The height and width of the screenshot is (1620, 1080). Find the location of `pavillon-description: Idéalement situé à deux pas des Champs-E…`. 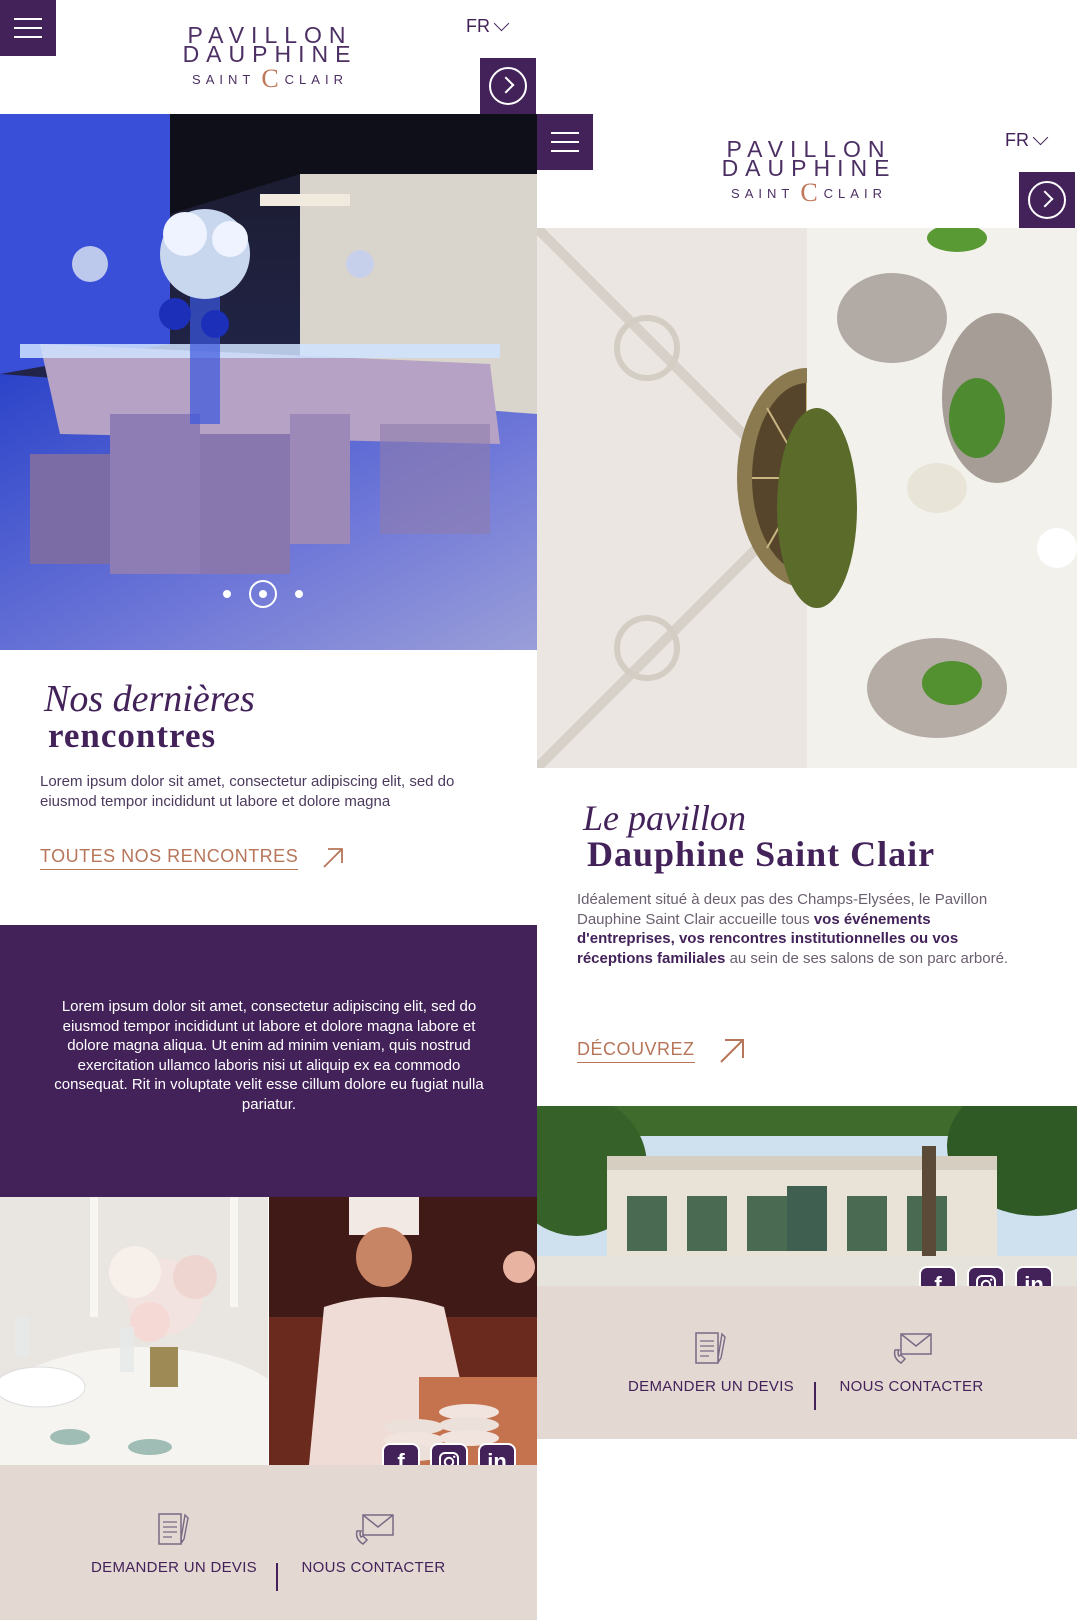

pavillon-description: Idéalement situé à deux pas des Champs-E… is located at coordinates (799, 929).